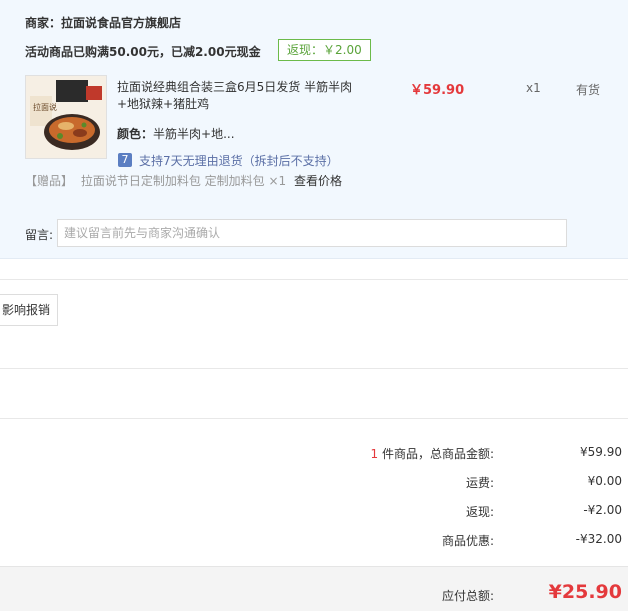 Image resolution: width=628 pixels, height=611 pixels. I want to click on product-quantity: x1, so click(533, 88).